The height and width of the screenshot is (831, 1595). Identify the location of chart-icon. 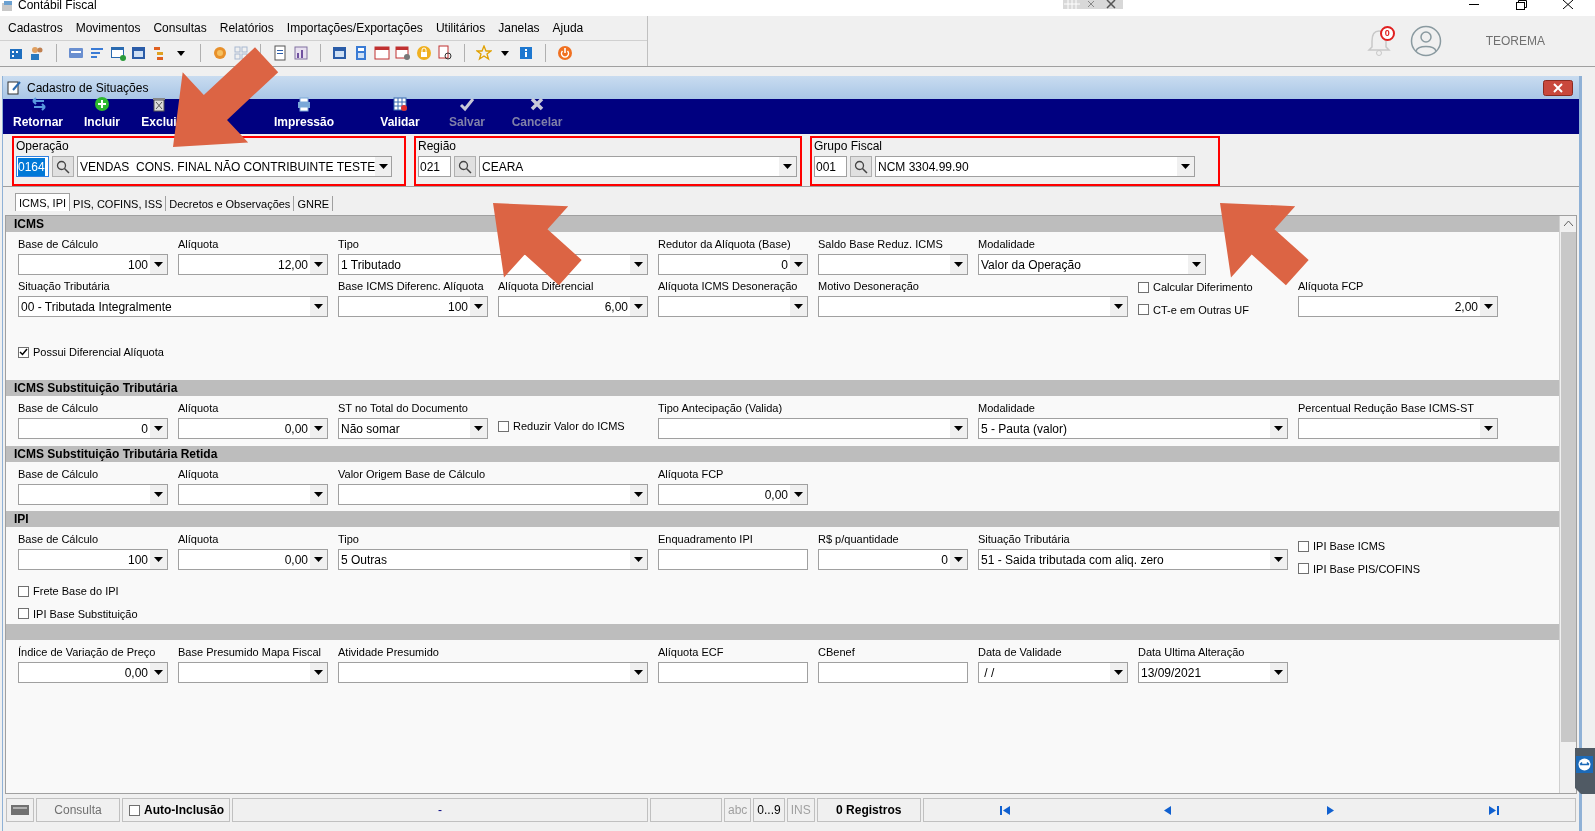
(301, 53).